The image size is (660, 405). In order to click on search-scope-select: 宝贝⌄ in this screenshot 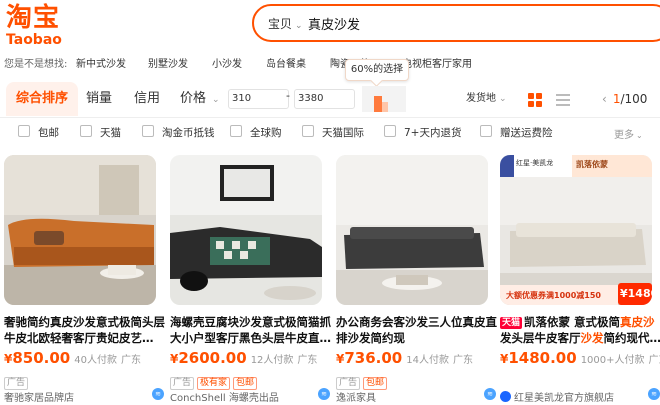, I will do `click(285, 23)`.